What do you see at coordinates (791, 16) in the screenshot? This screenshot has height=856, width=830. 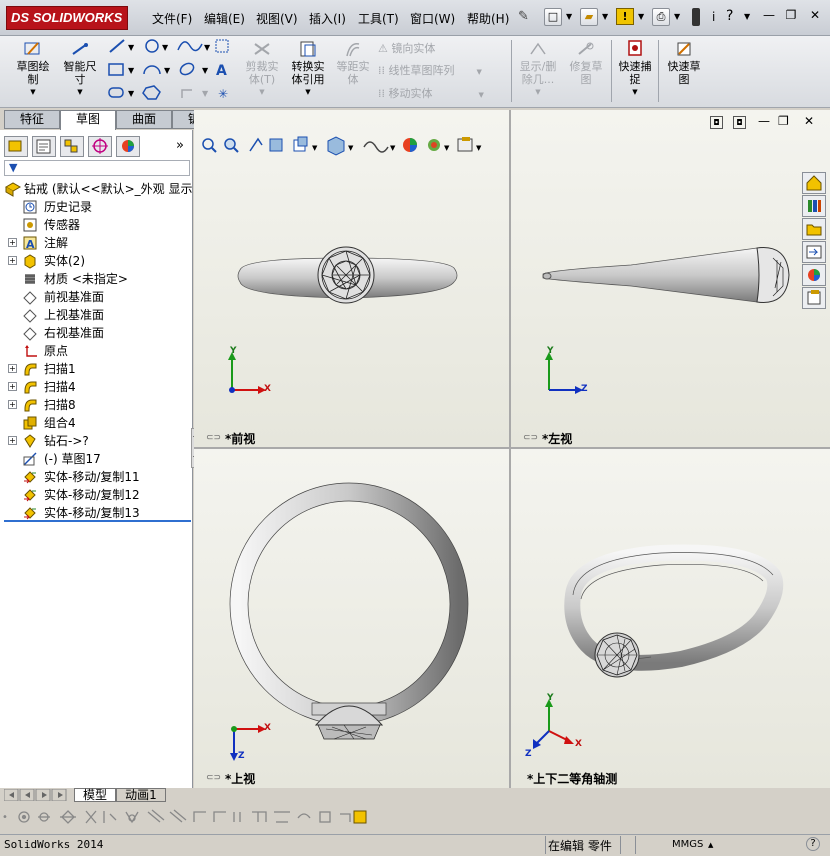 I see `restore-icon: ❐` at bounding box center [791, 16].